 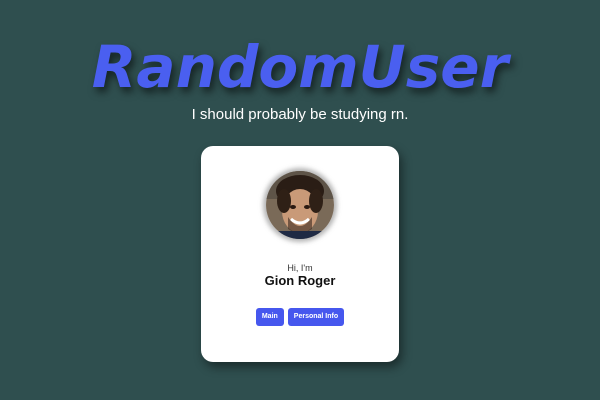 What do you see at coordinates (316, 317) in the screenshot?
I see `personal-info-button: Personal Info` at bounding box center [316, 317].